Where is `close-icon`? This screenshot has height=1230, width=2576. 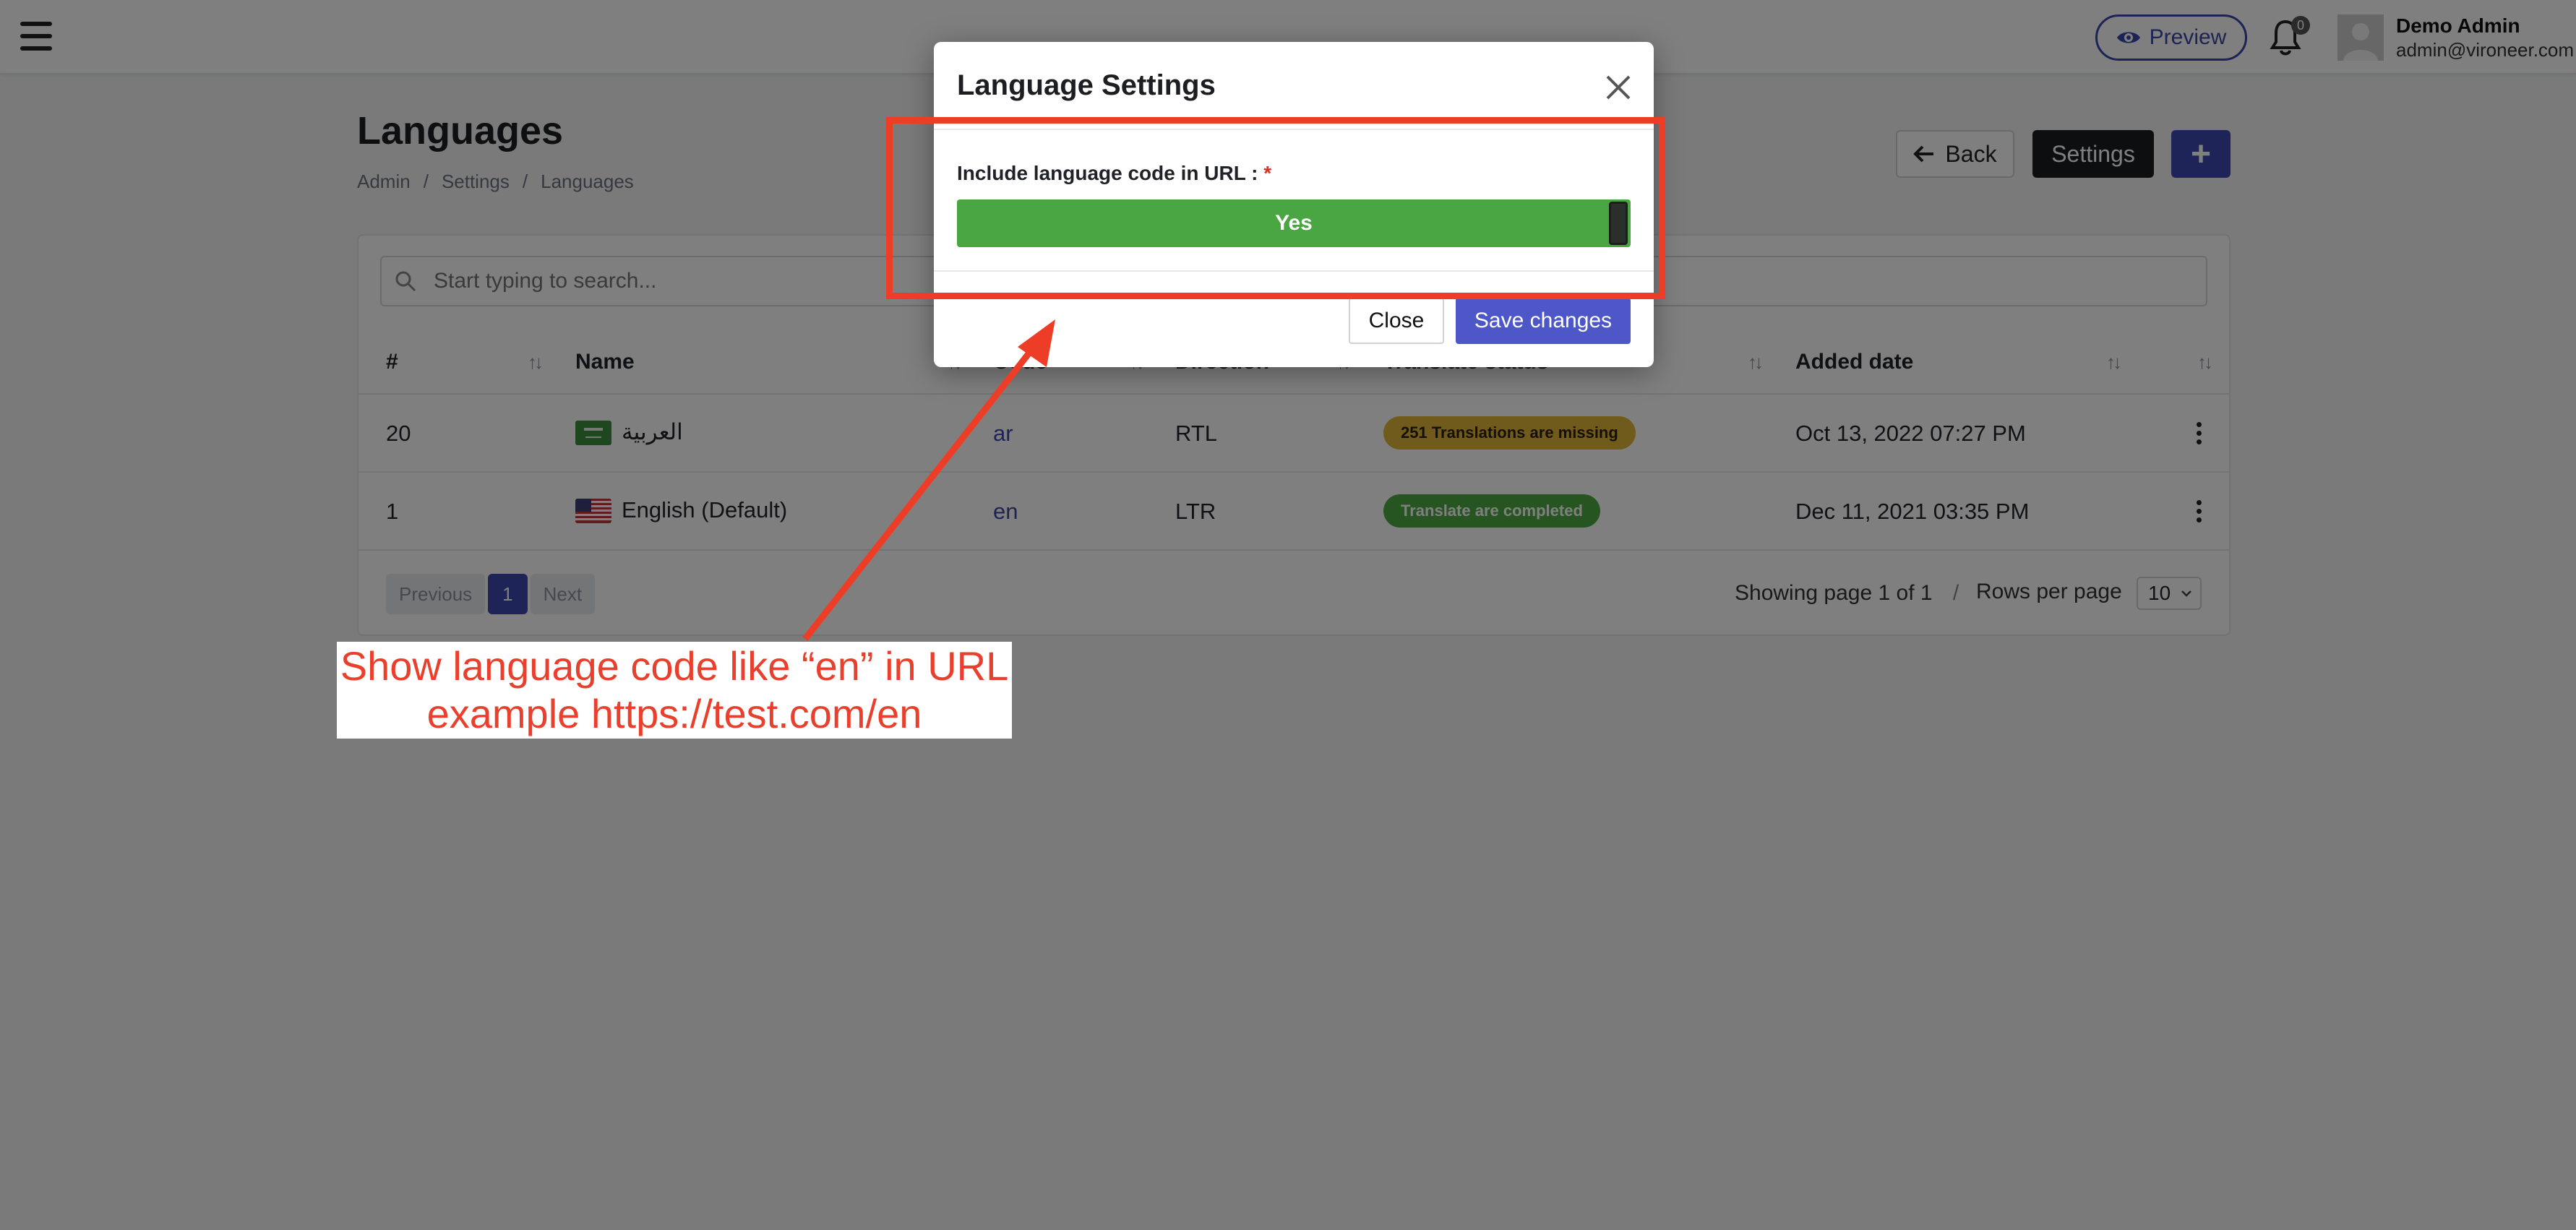
close-icon is located at coordinates (1619, 87).